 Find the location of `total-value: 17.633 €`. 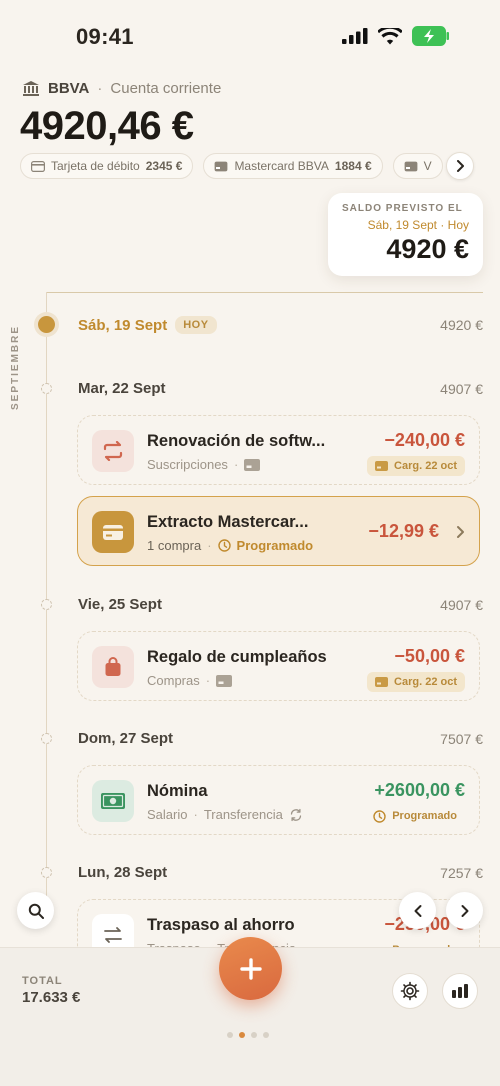

total-value: 17.633 € is located at coordinates (51, 997).